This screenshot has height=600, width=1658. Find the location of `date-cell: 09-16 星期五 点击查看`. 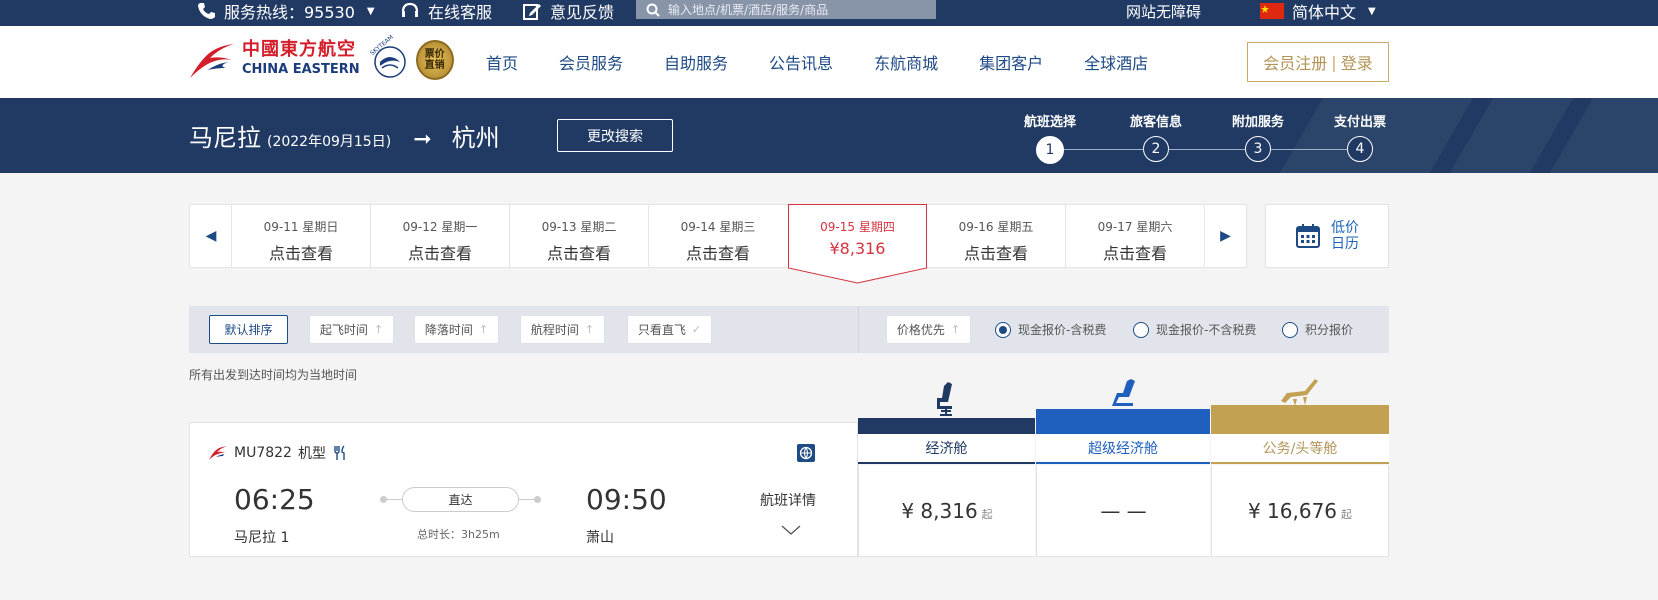

date-cell: 09-16 星期五 点击查看 is located at coordinates (995, 236).